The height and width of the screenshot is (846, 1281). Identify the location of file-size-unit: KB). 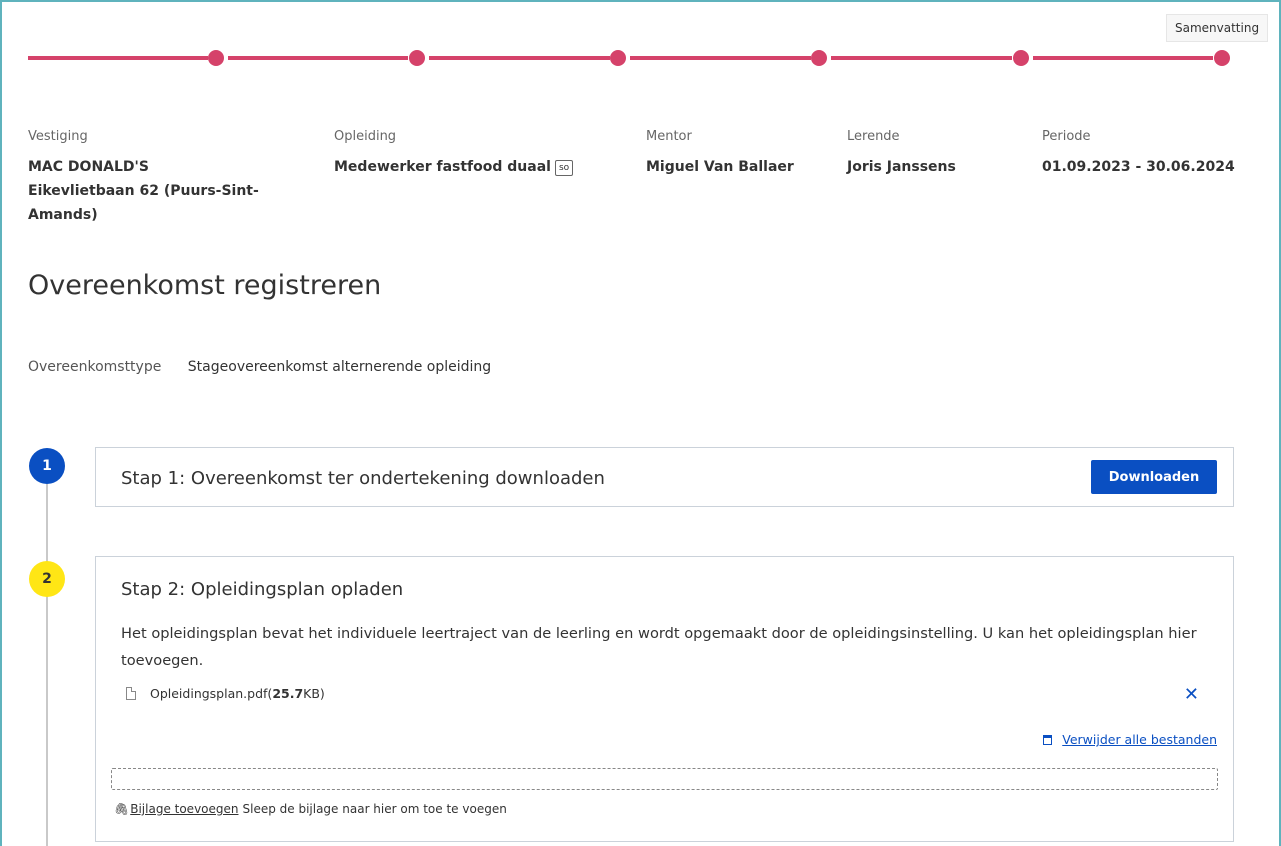
(314, 693).